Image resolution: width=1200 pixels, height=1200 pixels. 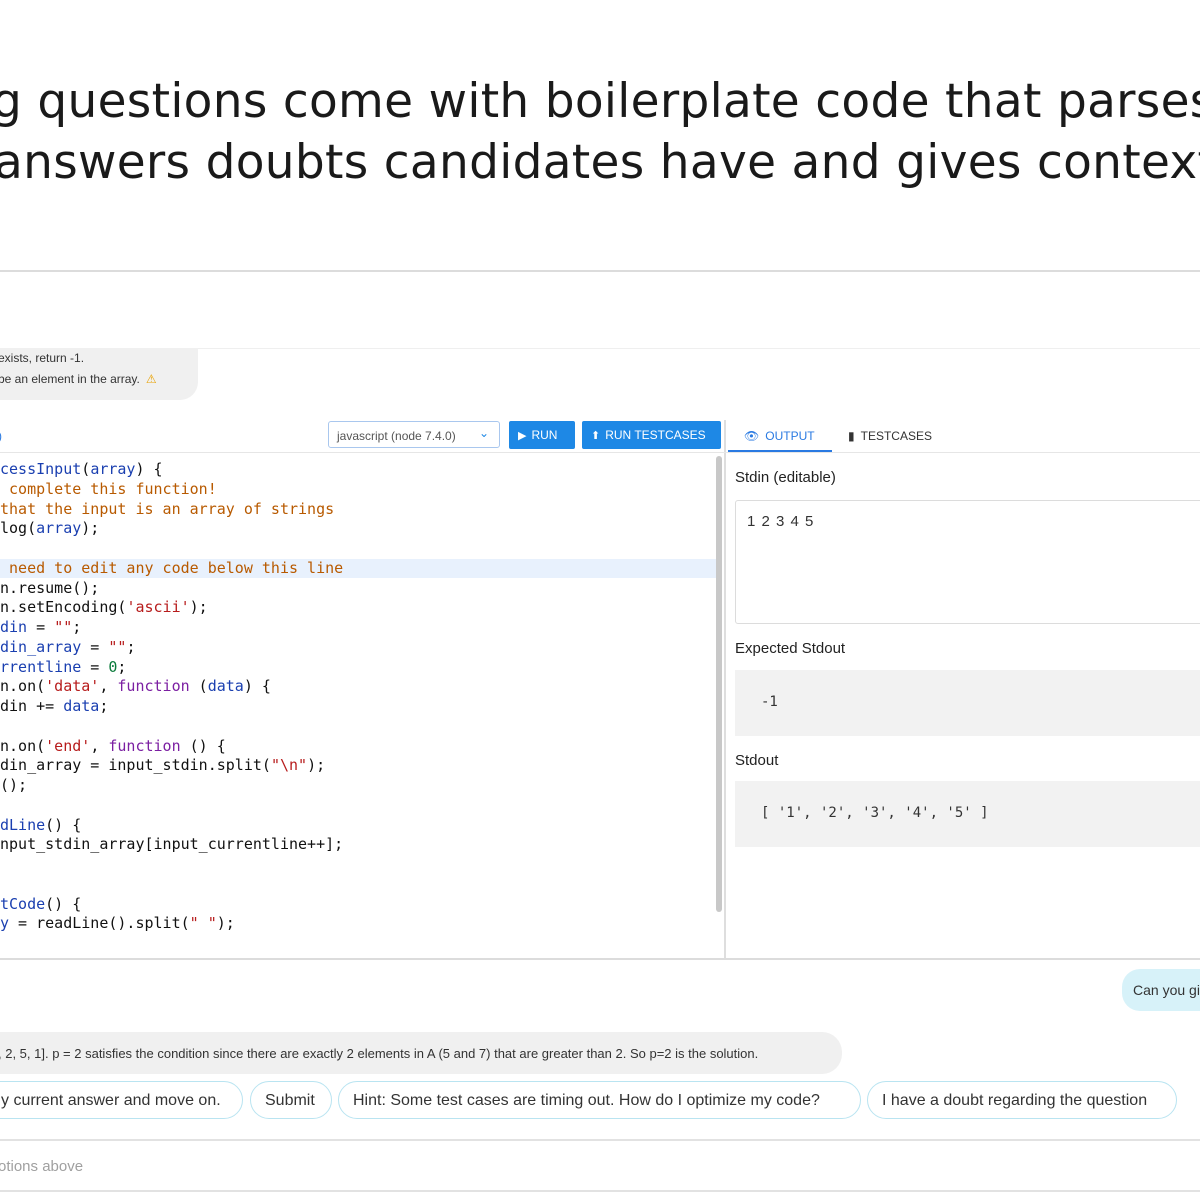 What do you see at coordinates (851, 436) in the screenshot?
I see `testcases-icon: ▮` at bounding box center [851, 436].